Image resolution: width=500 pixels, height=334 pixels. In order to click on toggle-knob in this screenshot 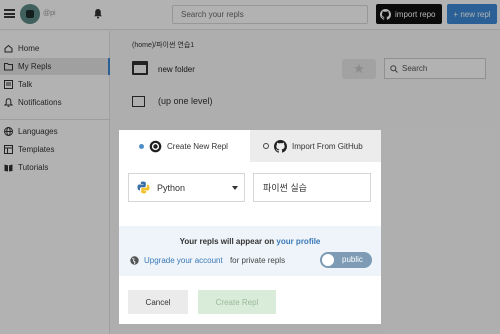, I will do `click(328, 260)`.